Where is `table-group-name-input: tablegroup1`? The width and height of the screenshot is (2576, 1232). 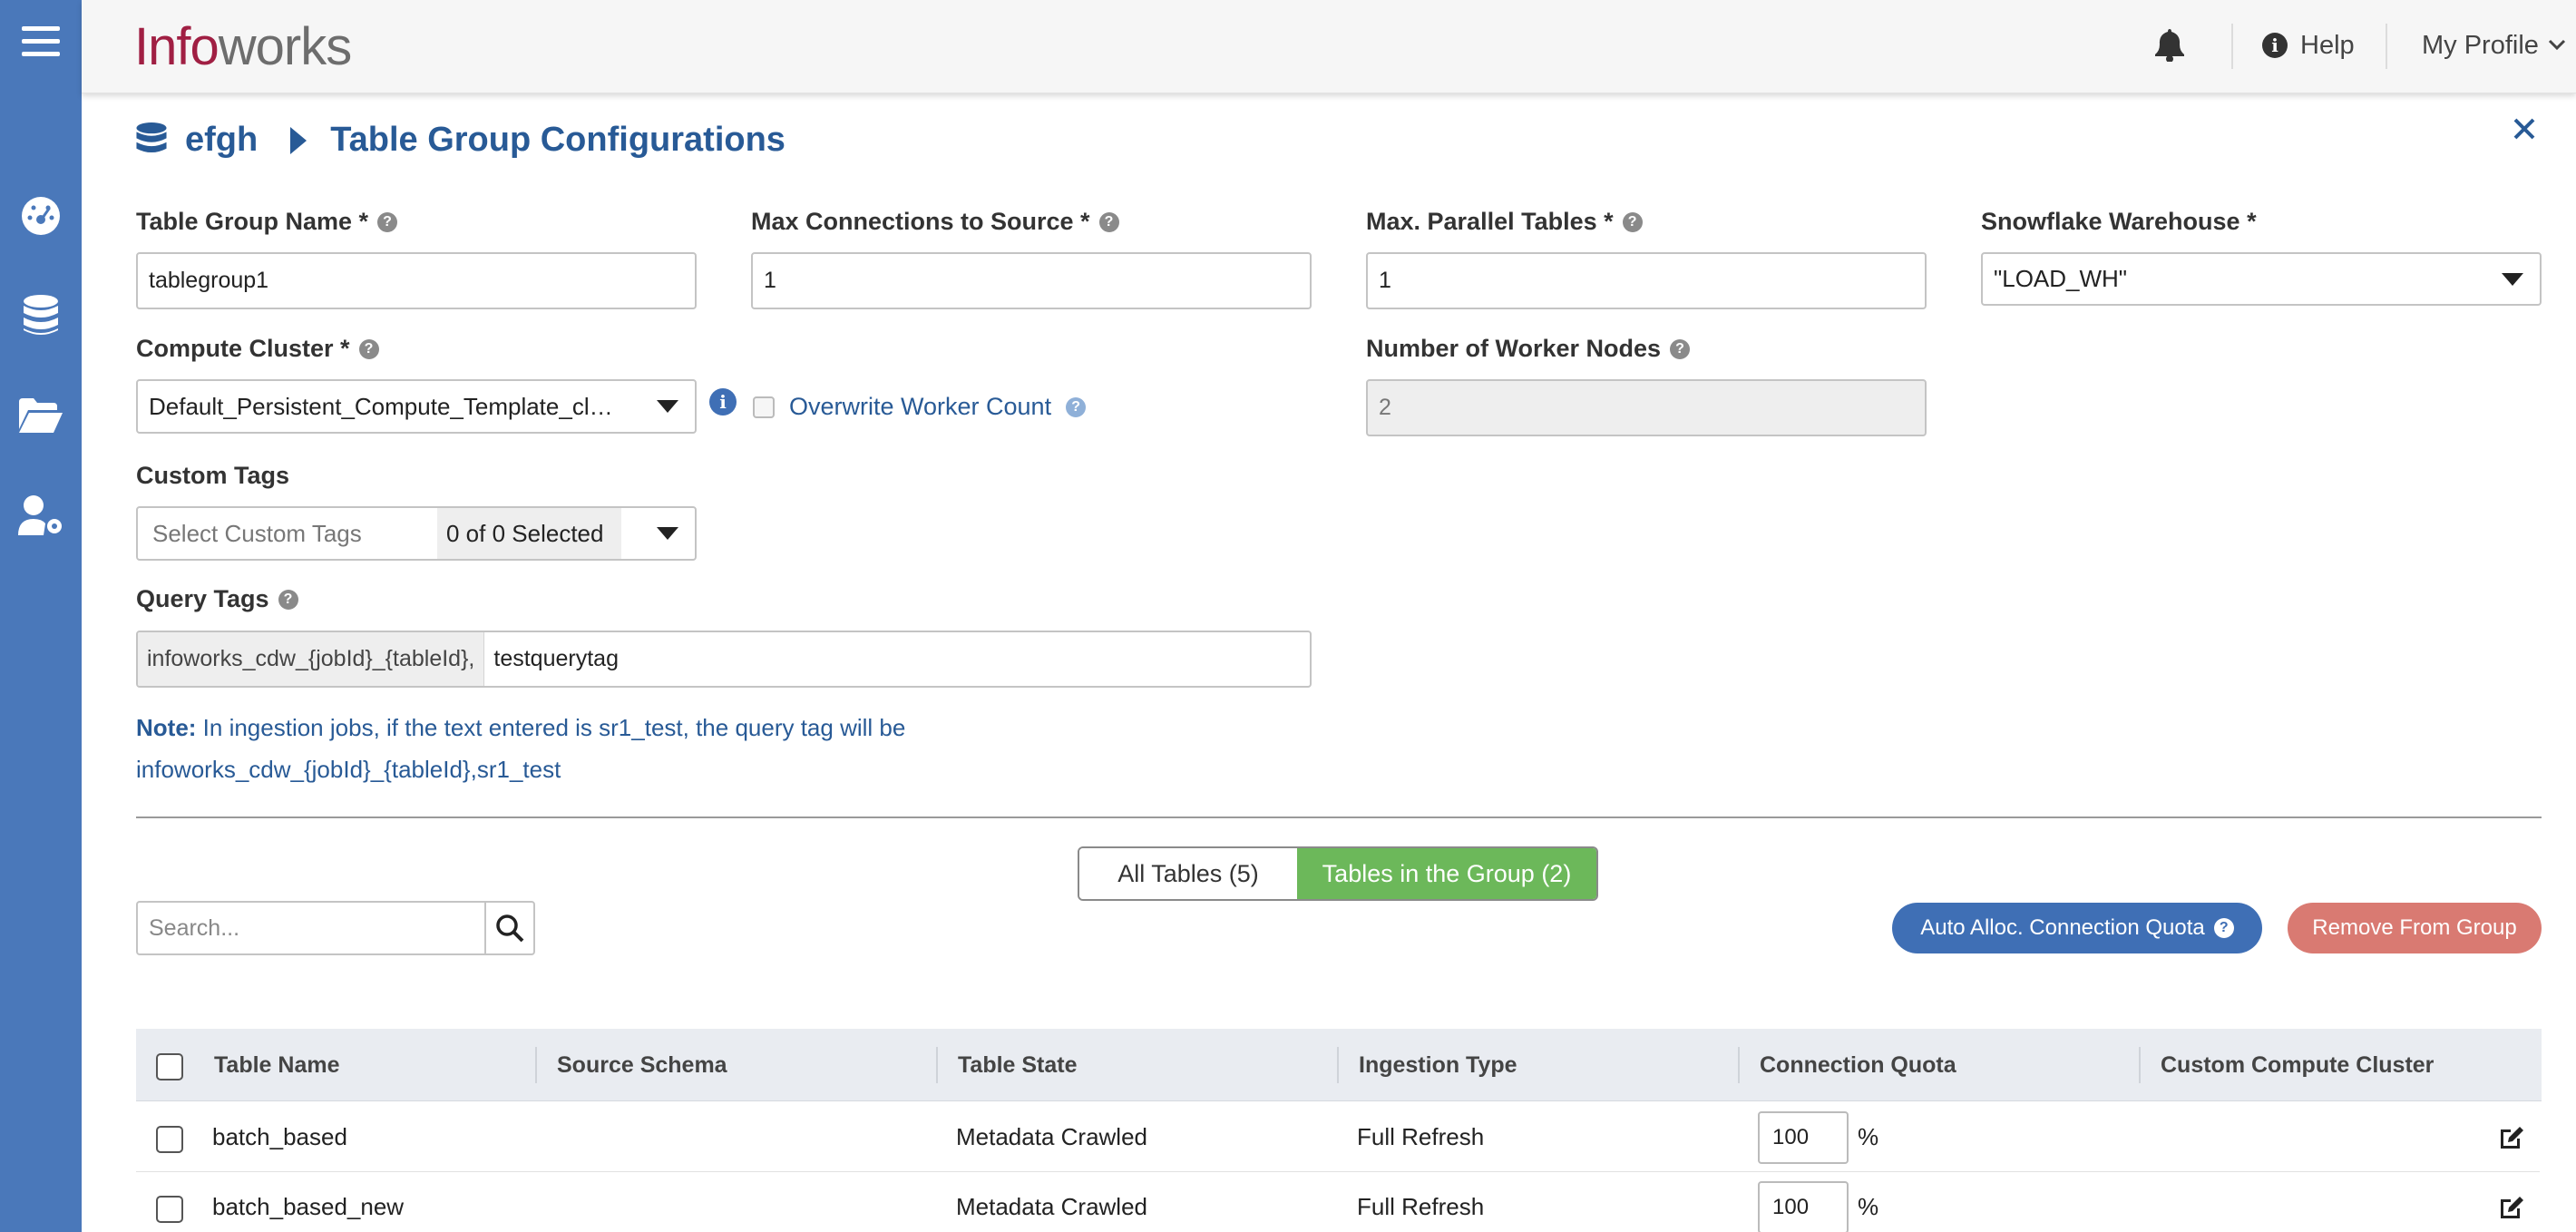 table-group-name-input: tablegroup1 is located at coordinates (416, 280).